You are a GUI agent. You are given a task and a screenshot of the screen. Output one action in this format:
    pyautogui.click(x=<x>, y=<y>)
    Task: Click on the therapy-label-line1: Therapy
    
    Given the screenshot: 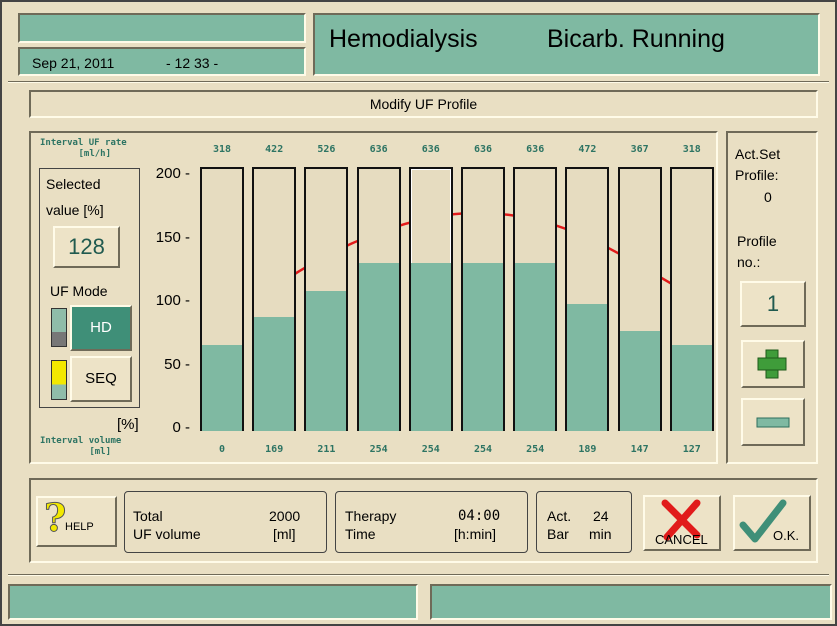 What is the action you would take?
    pyautogui.click(x=371, y=516)
    